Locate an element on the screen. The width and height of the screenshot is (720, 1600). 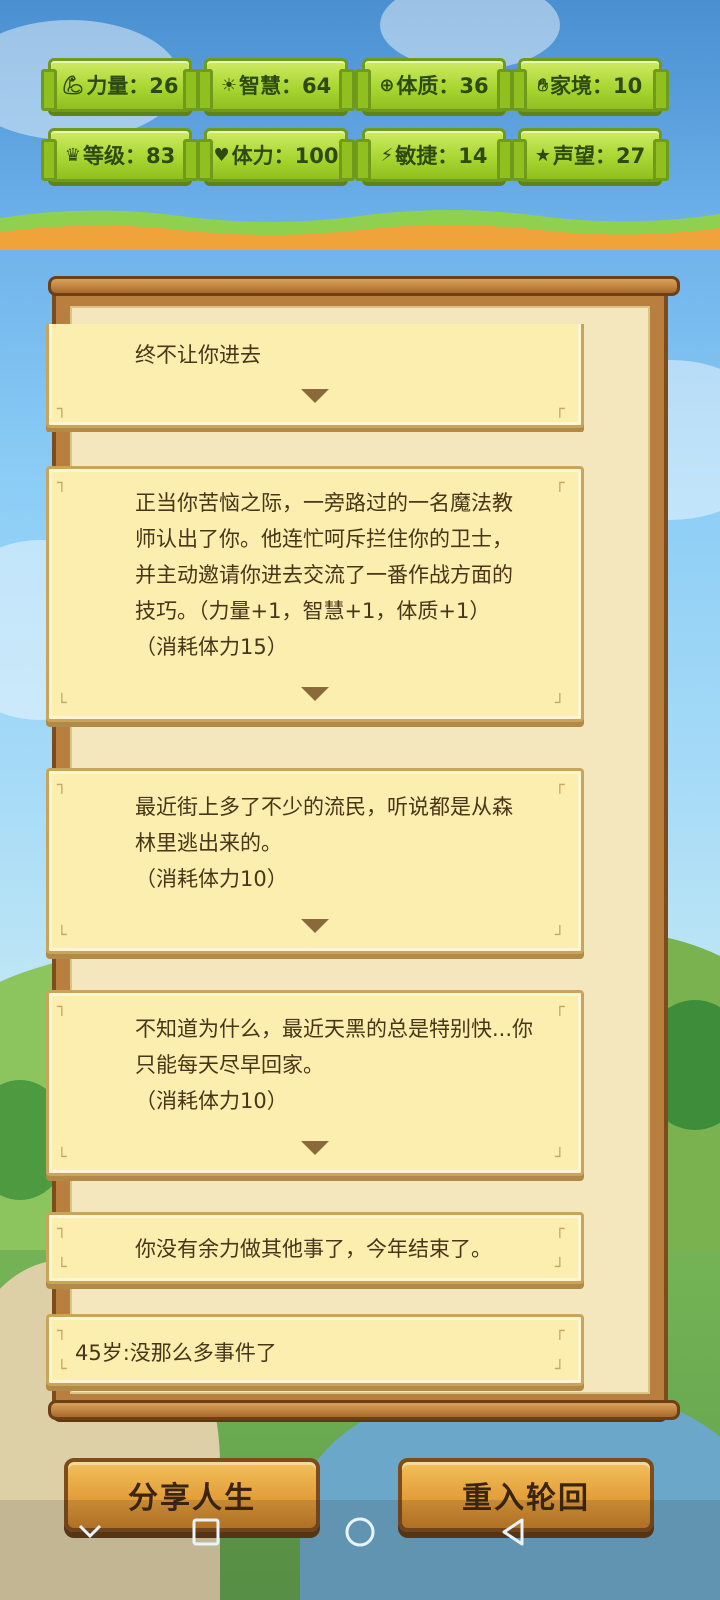
heart-icon: ♥ is located at coordinates (221, 155).